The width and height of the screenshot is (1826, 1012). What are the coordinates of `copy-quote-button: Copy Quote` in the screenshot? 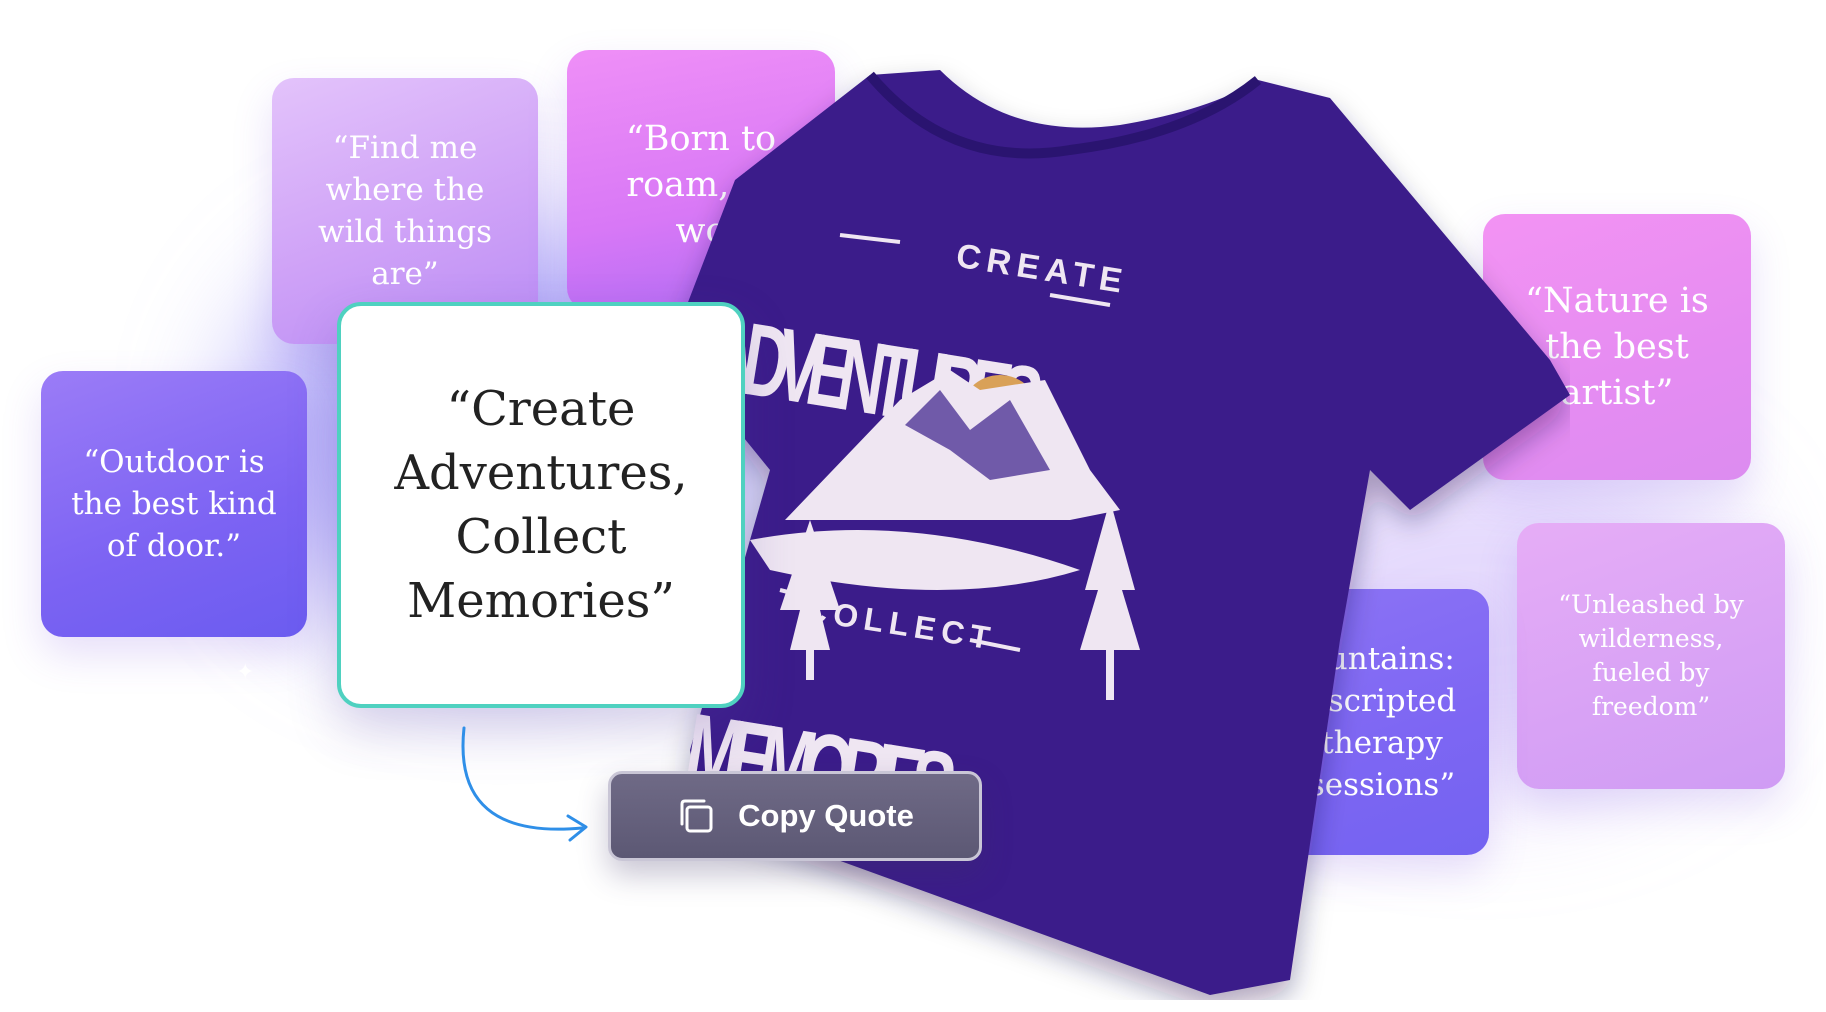 It's located at (795, 816).